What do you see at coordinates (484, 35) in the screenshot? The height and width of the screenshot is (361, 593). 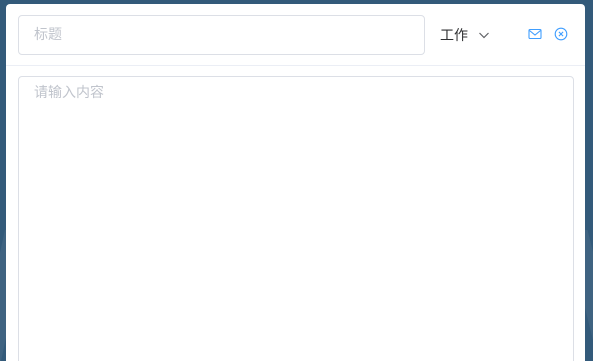 I see `chevron-down-icon` at bounding box center [484, 35].